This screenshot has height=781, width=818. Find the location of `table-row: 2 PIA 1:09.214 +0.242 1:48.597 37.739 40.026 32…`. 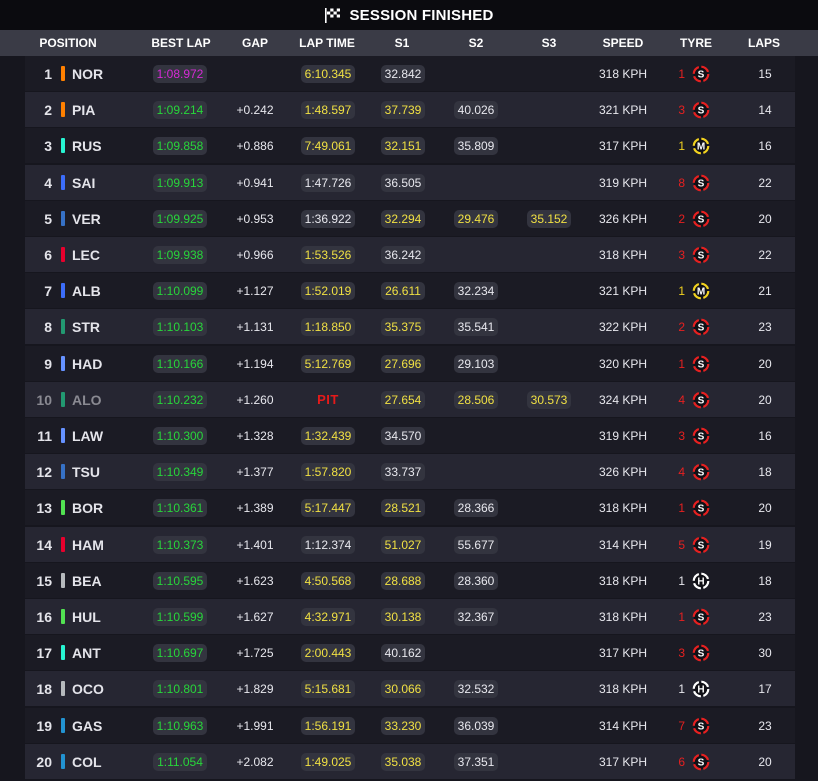

table-row: 2 PIA 1:09.214 +0.242 1:48.597 37.739 40.026 32… is located at coordinates (410, 109).